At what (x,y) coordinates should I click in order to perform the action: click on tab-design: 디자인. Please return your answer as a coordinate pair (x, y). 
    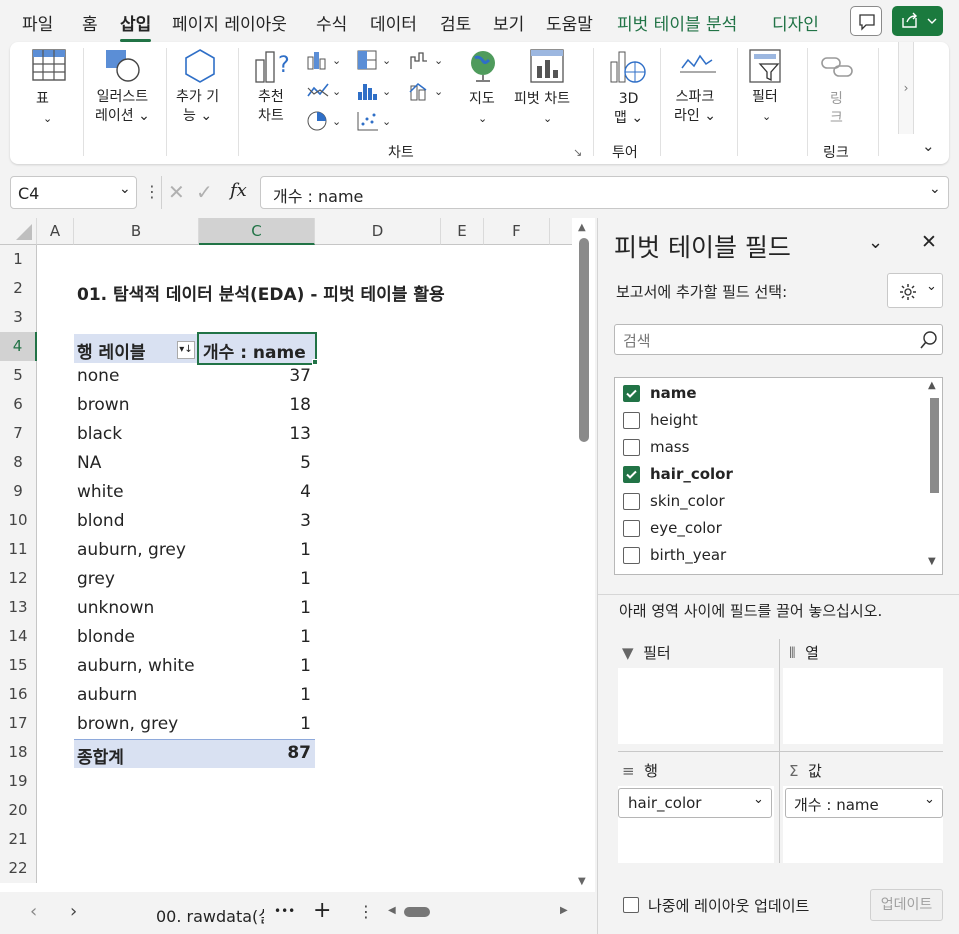
    Looking at the image, I should click on (795, 22).